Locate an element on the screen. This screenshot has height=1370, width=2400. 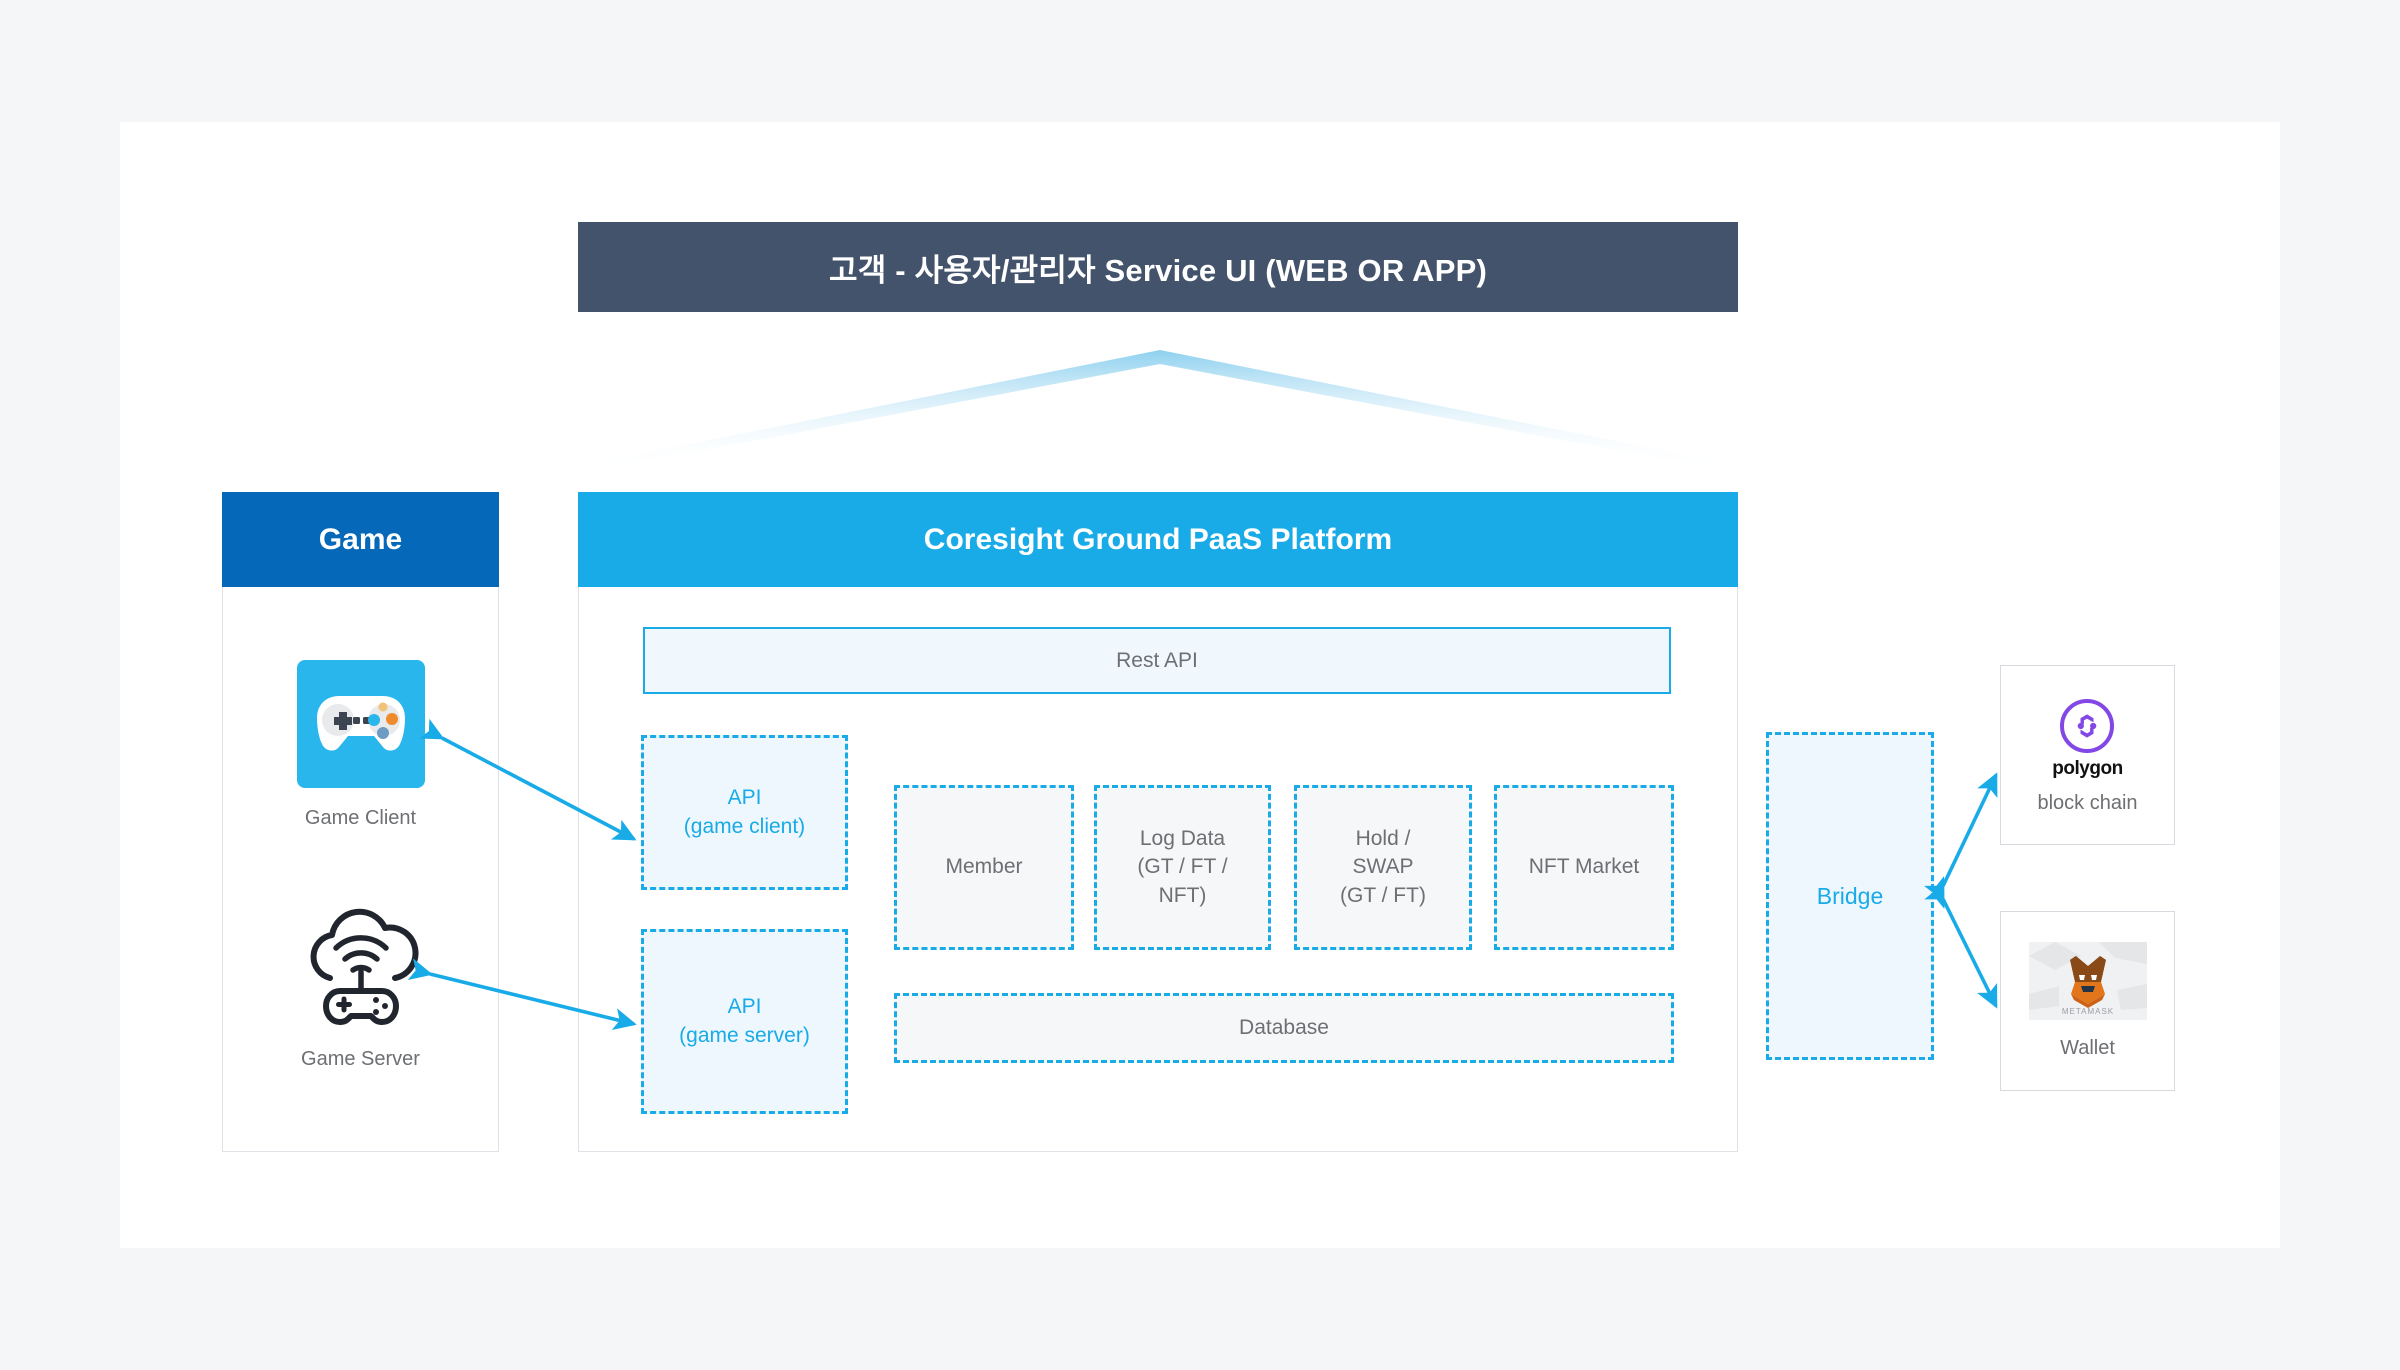
module-nft-market-label: NFT Market is located at coordinates (1584, 867).